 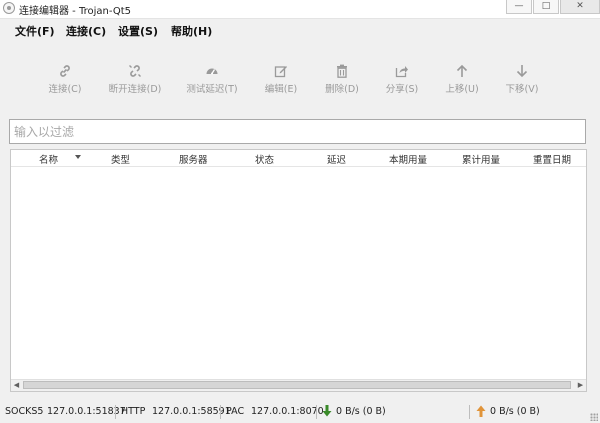 What do you see at coordinates (65, 79) in the screenshot?
I see `connect-button: 连接(C)` at bounding box center [65, 79].